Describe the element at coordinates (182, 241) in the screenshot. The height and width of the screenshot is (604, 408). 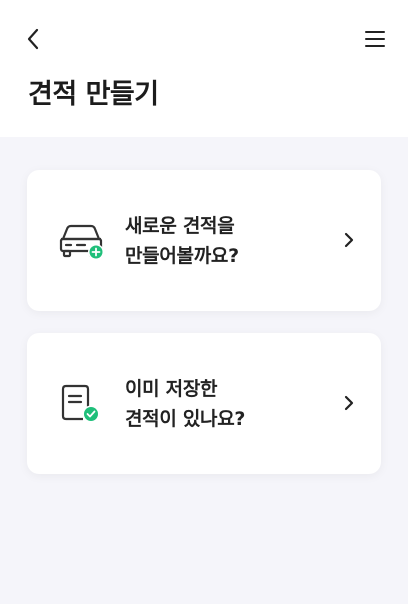
I see `new-estimate-text: 새로운 견적을 만들어볼까요?` at that location.